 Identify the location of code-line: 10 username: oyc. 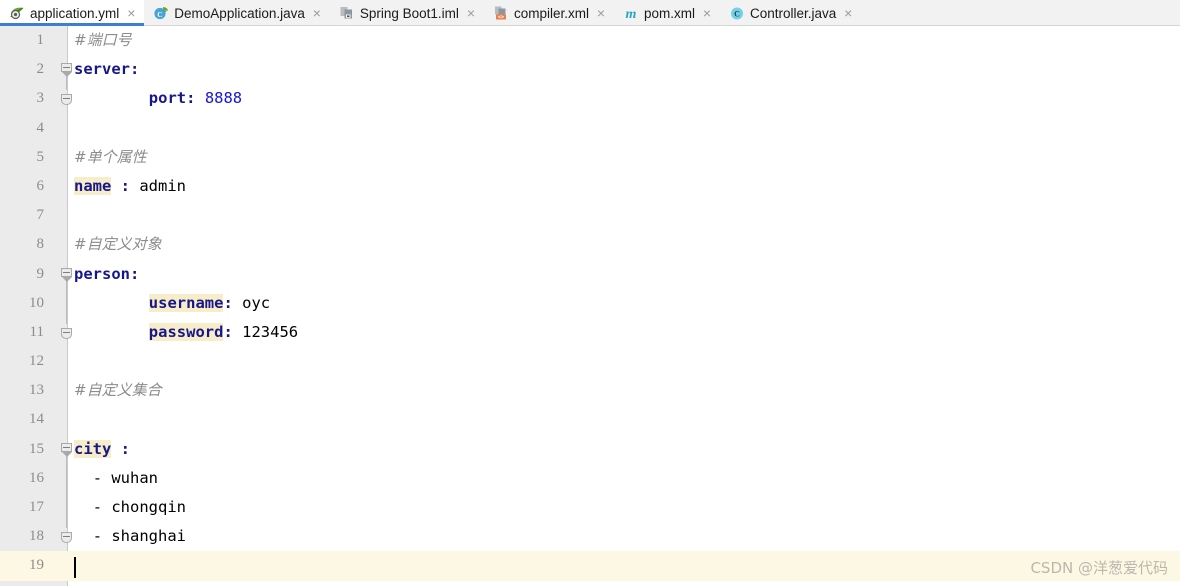
(590, 303).